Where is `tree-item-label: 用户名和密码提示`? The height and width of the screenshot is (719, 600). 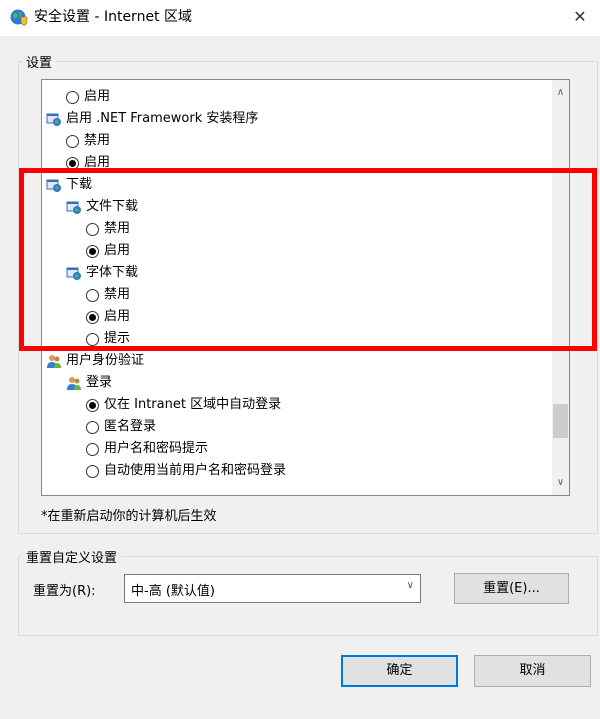
tree-item-label: 用户名和密码提示 is located at coordinates (156, 448).